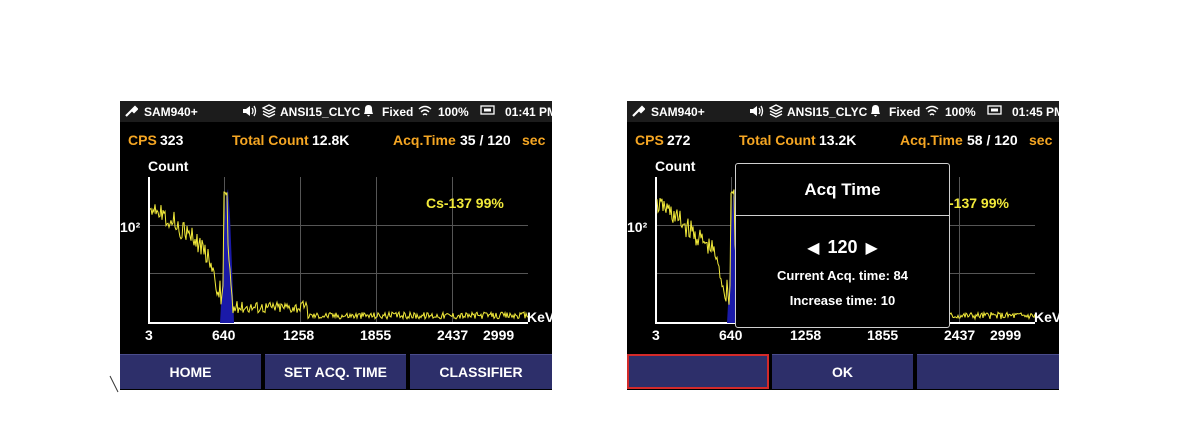  What do you see at coordinates (679, 140) in the screenshot?
I see `cps-value: 272` at bounding box center [679, 140].